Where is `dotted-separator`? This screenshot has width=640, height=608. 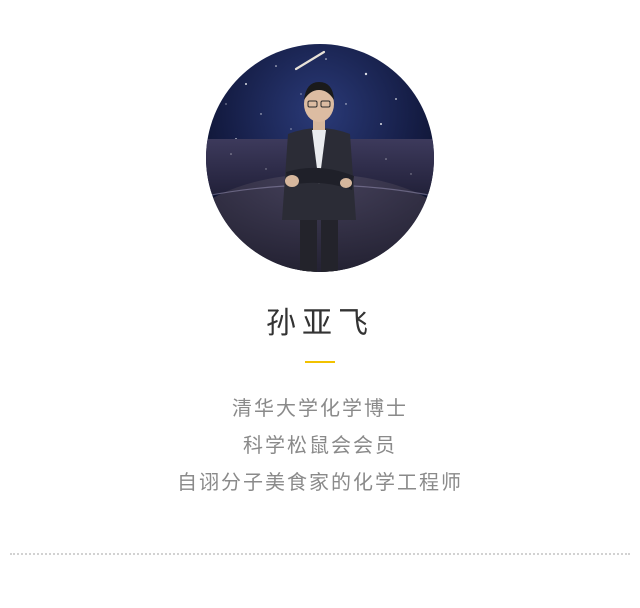 dotted-separator is located at coordinates (320, 554).